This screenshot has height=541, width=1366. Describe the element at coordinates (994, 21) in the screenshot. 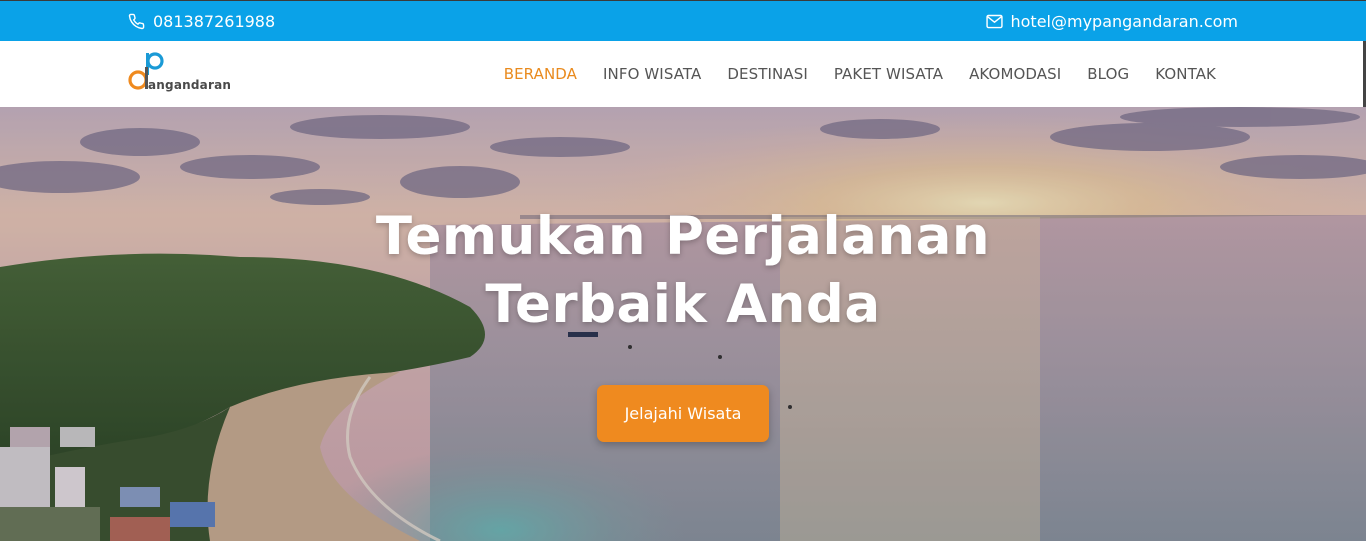

I see `envelope-icon` at that location.